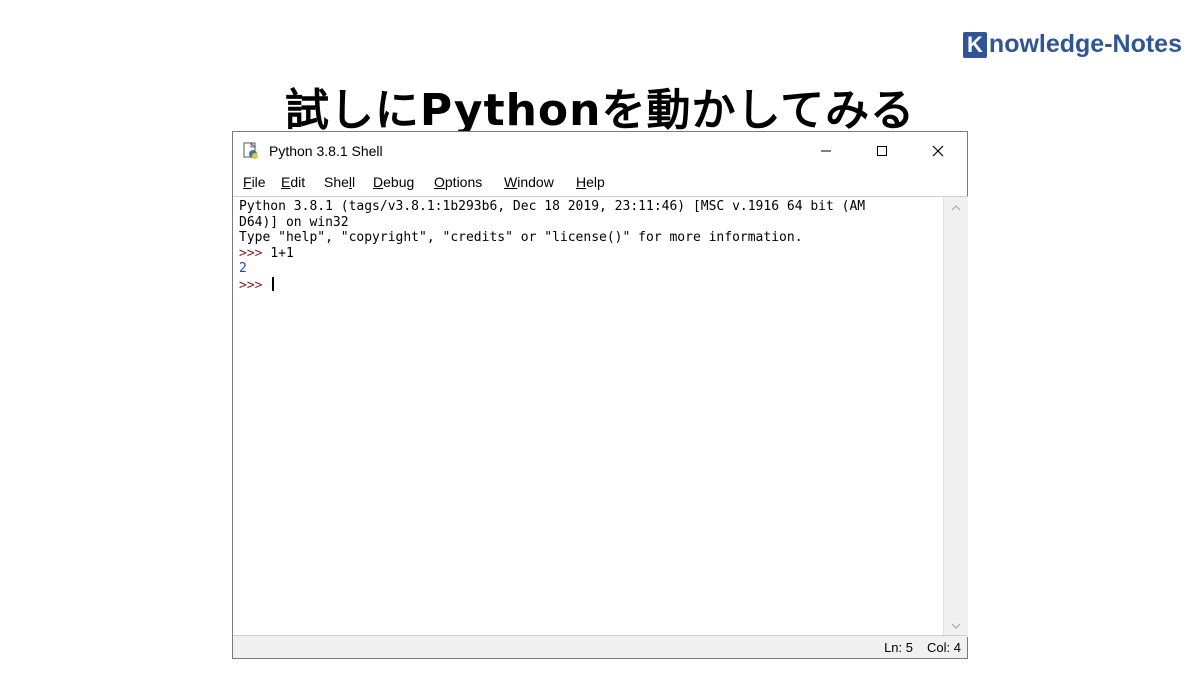 The height and width of the screenshot is (675, 1200). What do you see at coordinates (254, 182) in the screenshot?
I see `menu-file: File` at bounding box center [254, 182].